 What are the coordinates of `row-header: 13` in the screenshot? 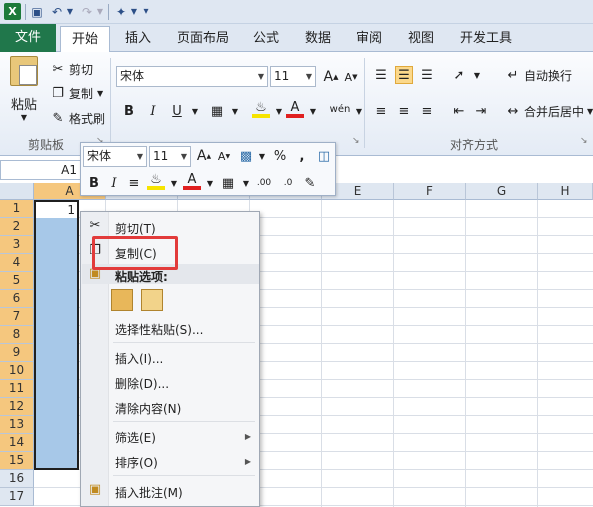 It's located at (17, 425).